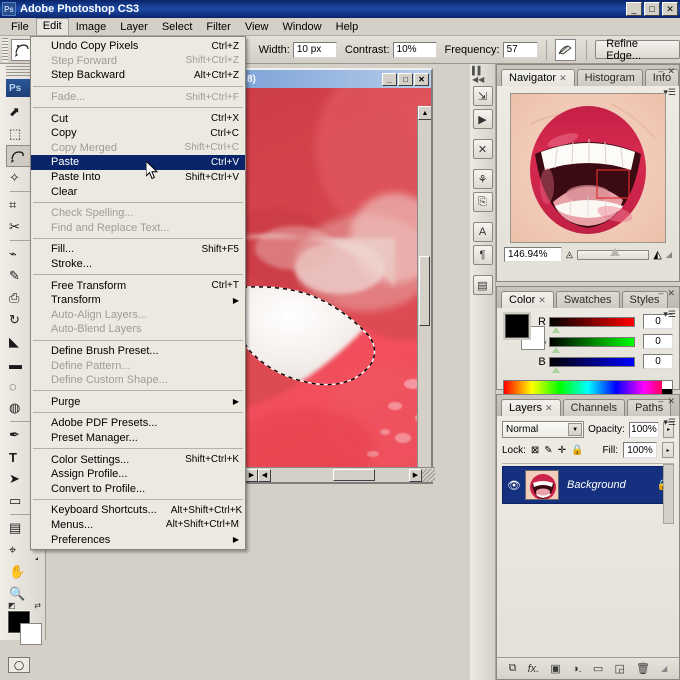 Image resolution: width=680 pixels, height=680 pixels. What do you see at coordinates (619, 668) in the screenshot?
I see `new-layer-icon: ◲` at bounding box center [619, 668].